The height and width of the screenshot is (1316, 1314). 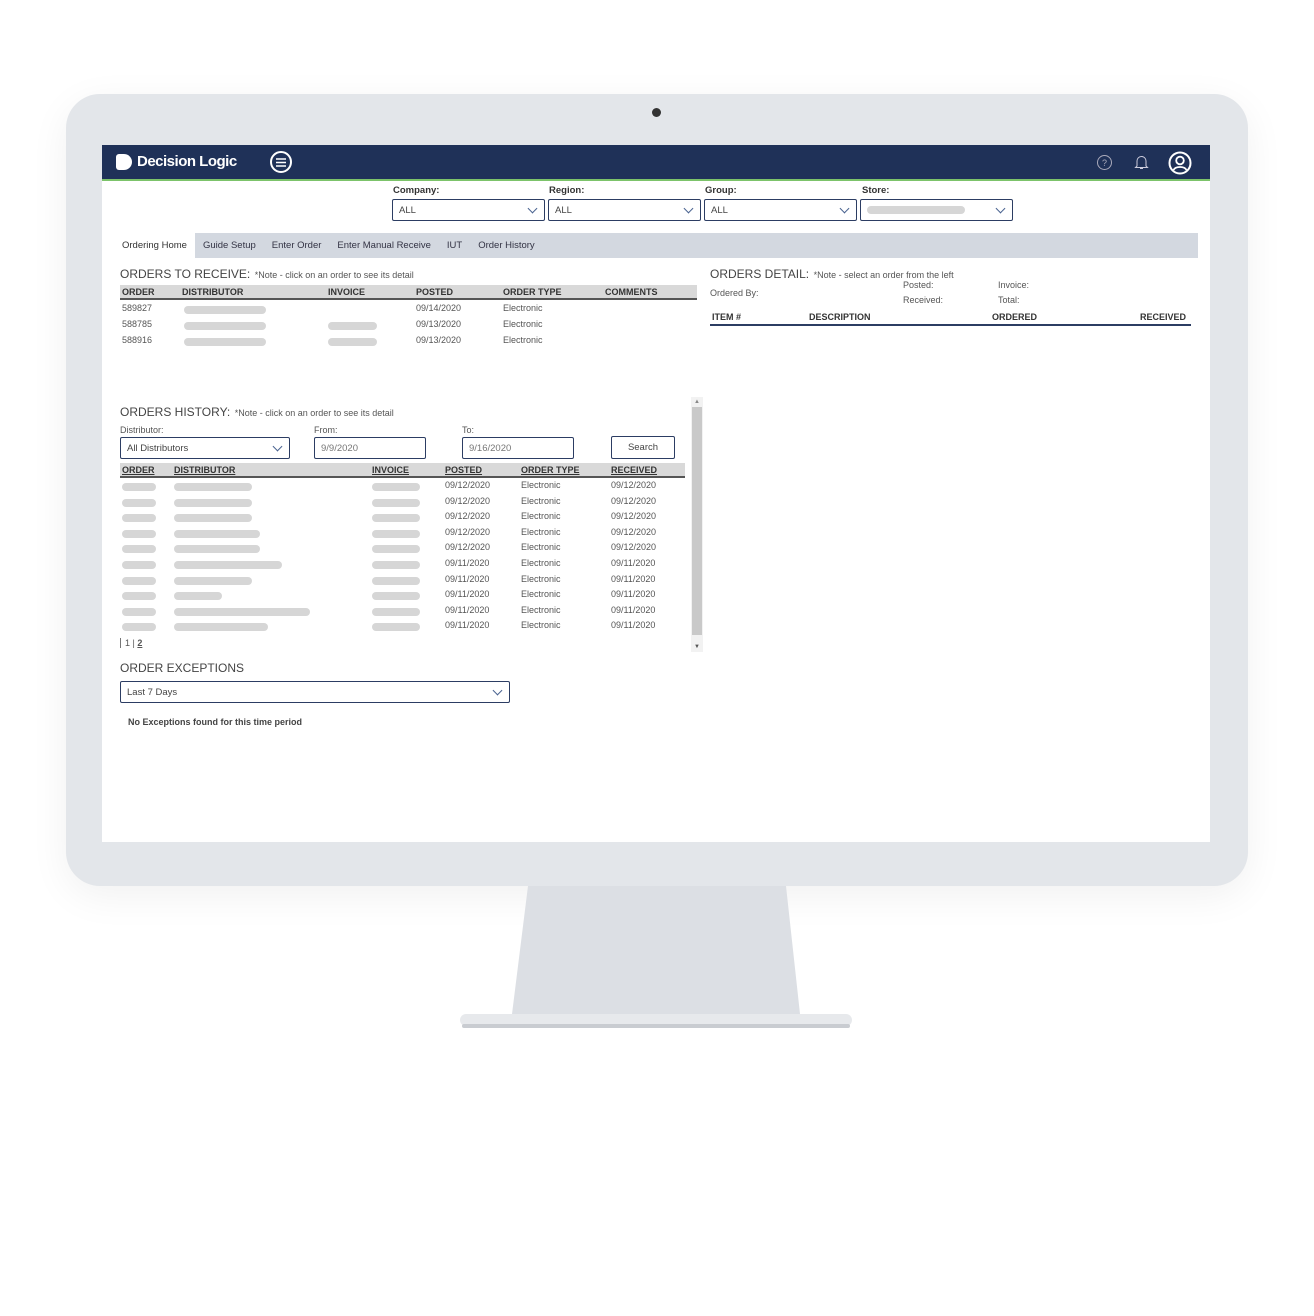 What do you see at coordinates (370, 448) in the screenshot?
I see `from-date-input` at bounding box center [370, 448].